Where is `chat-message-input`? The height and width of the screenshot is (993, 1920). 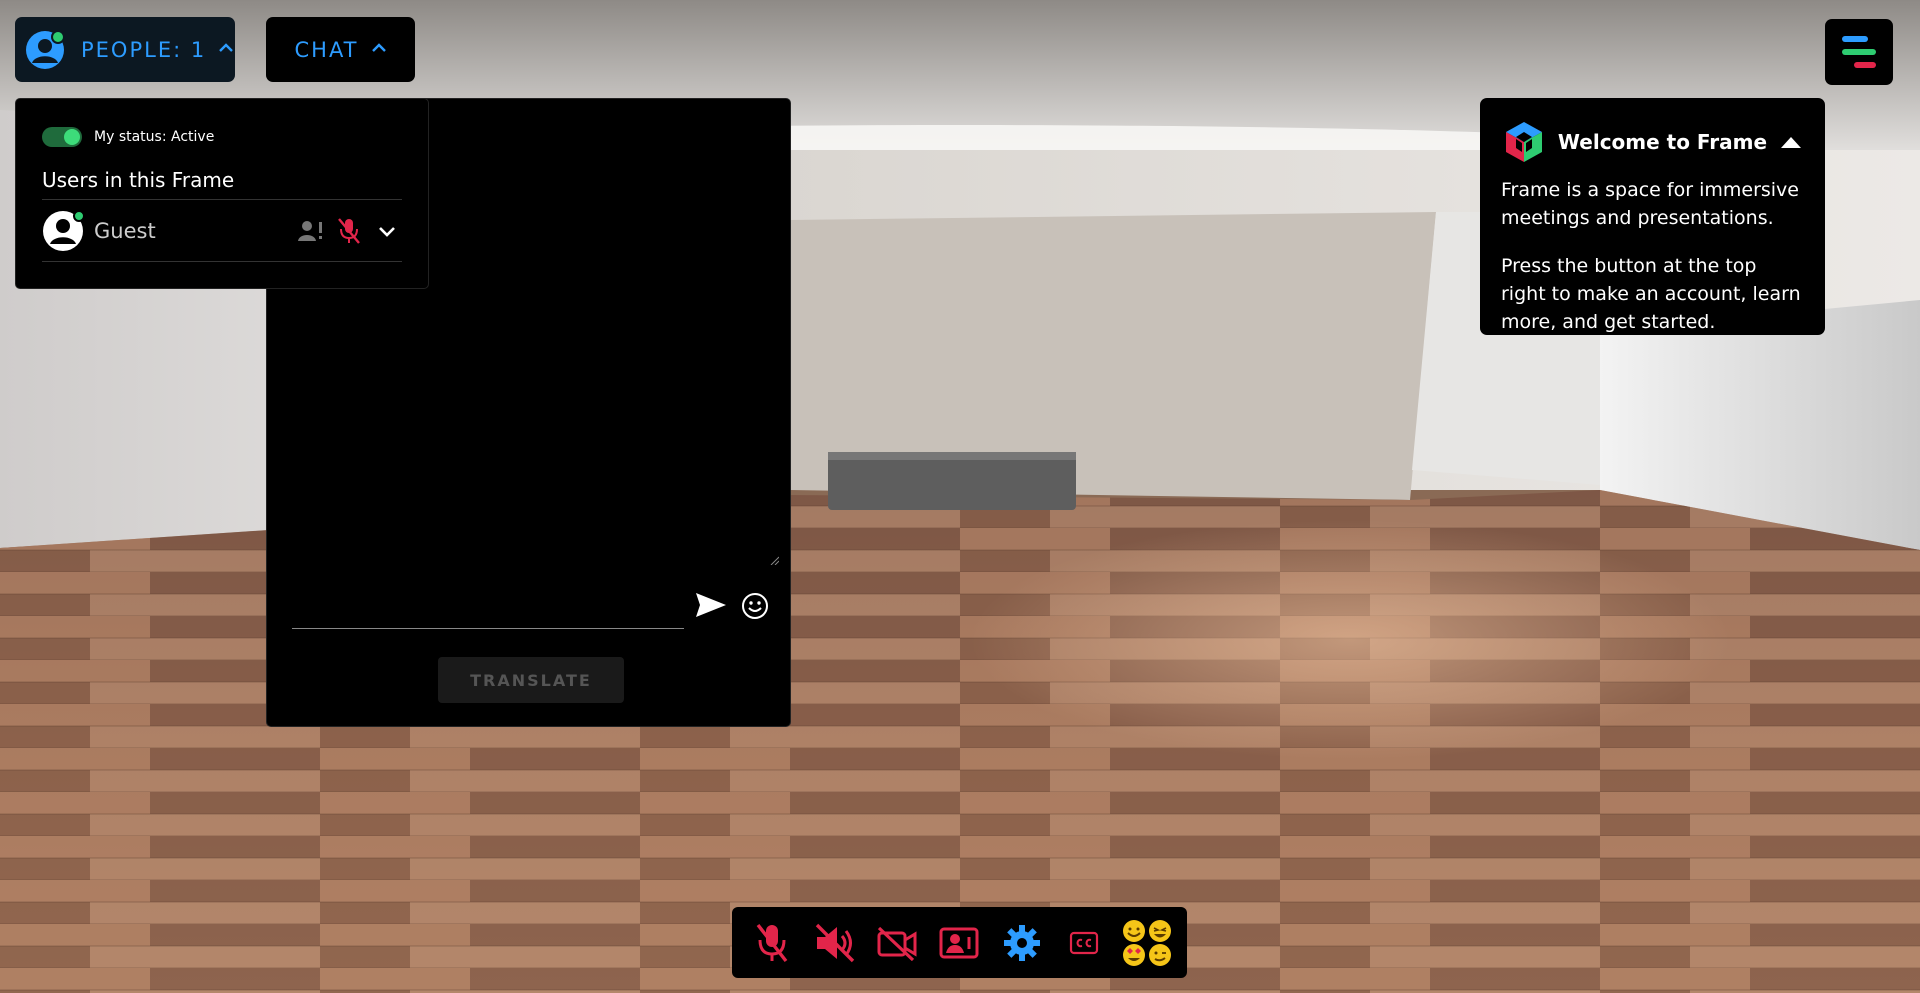
chat-message-input is located at coordinates (488, 603).